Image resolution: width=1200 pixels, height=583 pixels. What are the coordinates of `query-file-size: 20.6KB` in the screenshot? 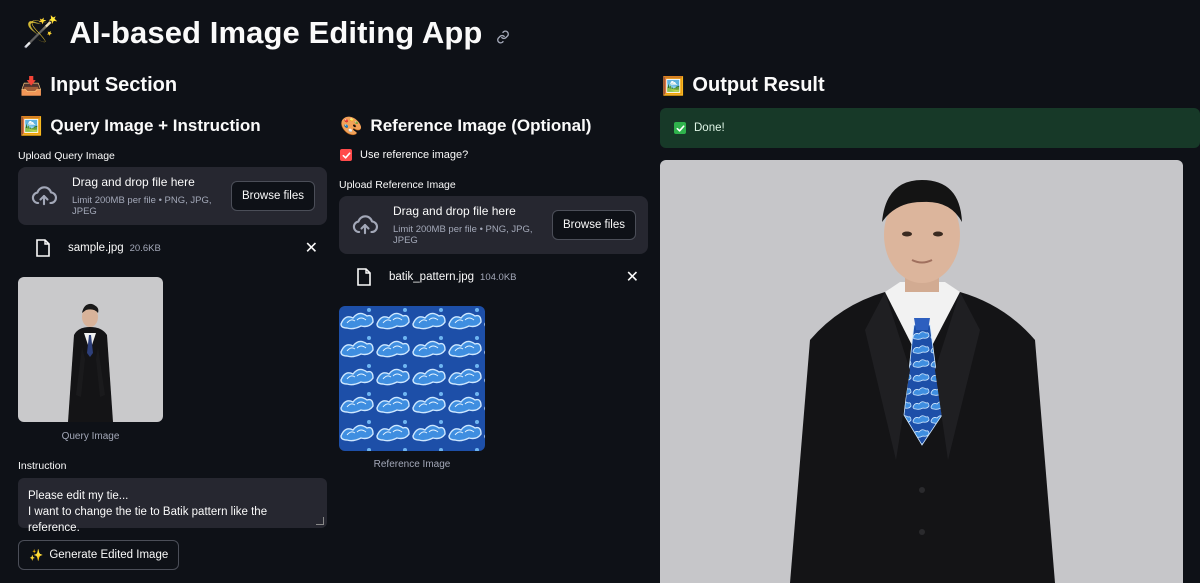 It's located at (145, 248).